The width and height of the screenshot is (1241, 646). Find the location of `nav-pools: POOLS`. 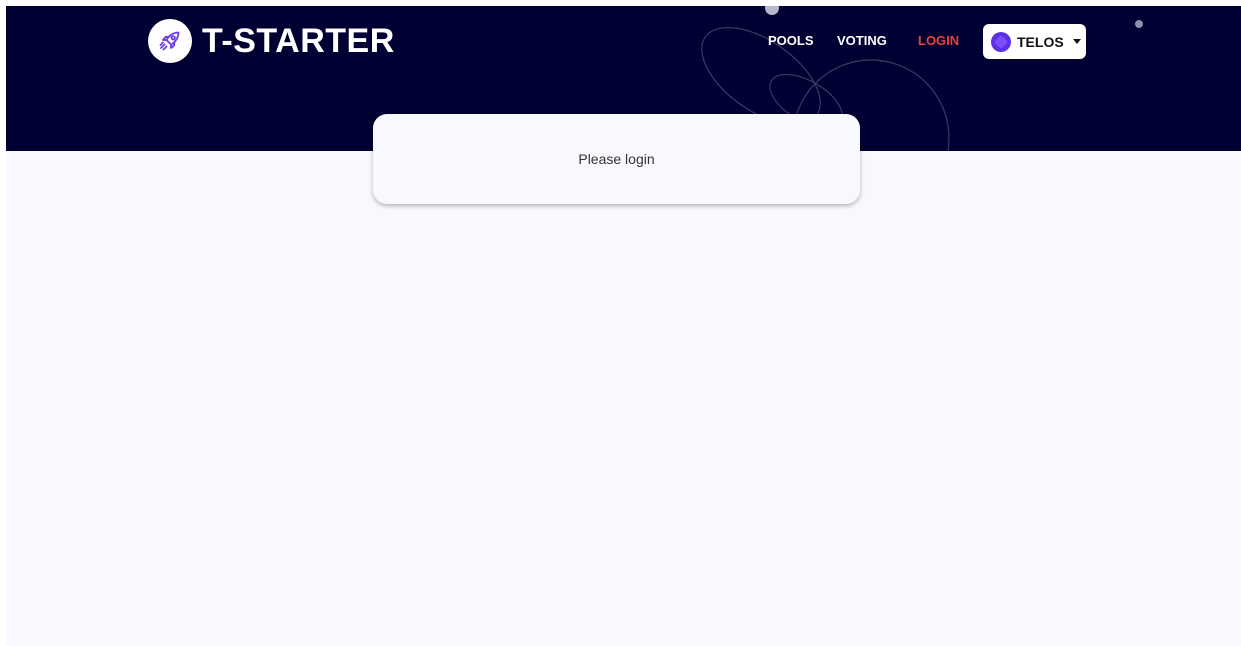

nav-pools: POOLS is located at coordinates (791, 40).